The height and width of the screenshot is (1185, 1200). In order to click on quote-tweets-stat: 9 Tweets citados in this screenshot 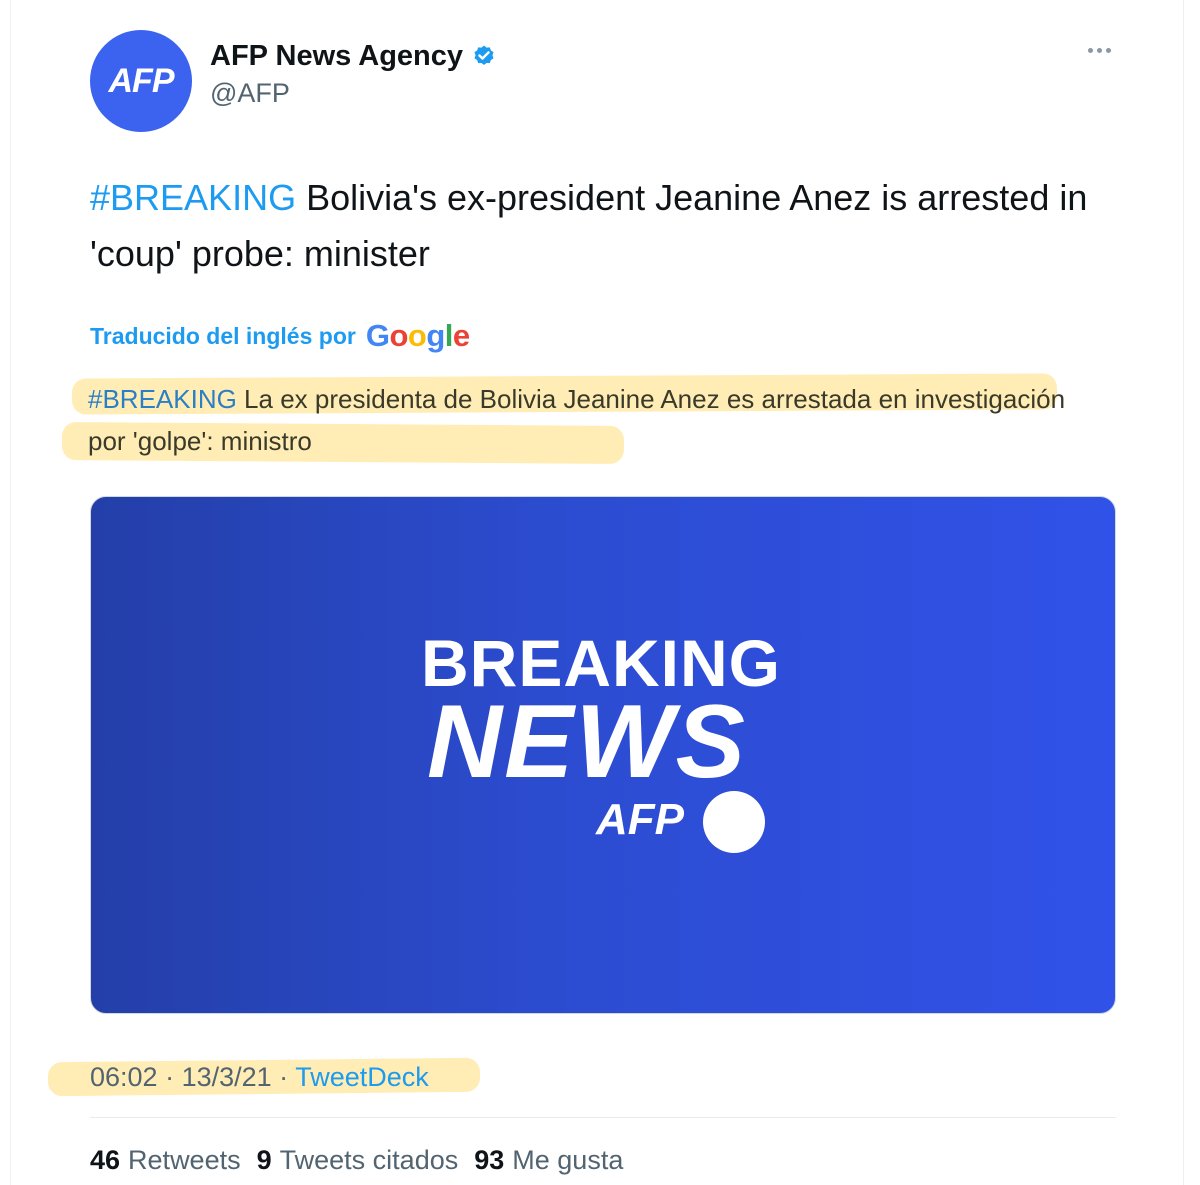, I will do `click(358, 1160)`.